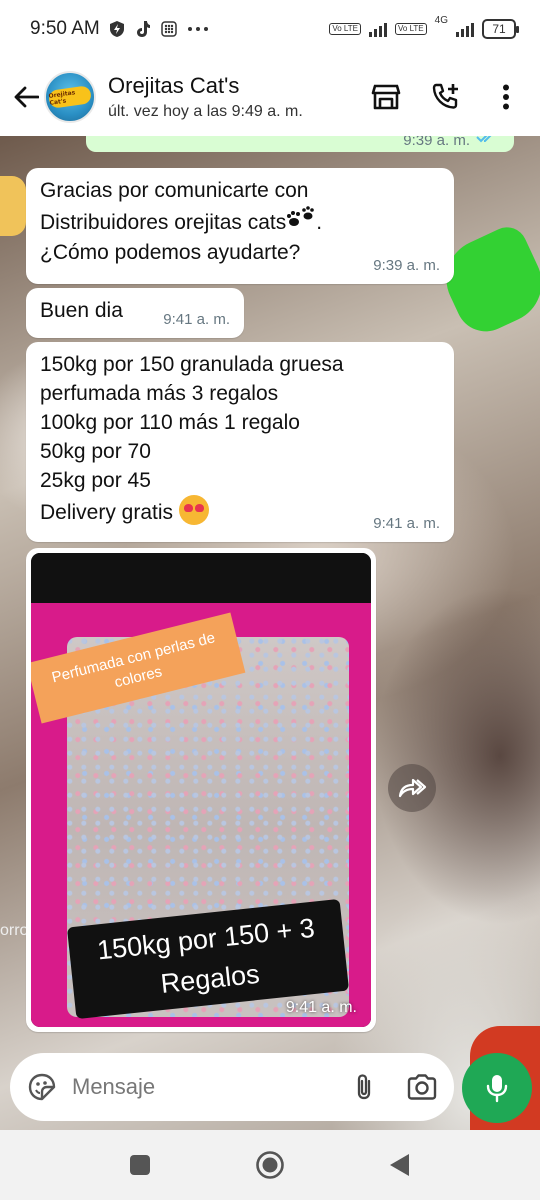  Describe the element at coordinates (210, 1087) in the screenshot. I see `message-input: Mensaje` at that location.